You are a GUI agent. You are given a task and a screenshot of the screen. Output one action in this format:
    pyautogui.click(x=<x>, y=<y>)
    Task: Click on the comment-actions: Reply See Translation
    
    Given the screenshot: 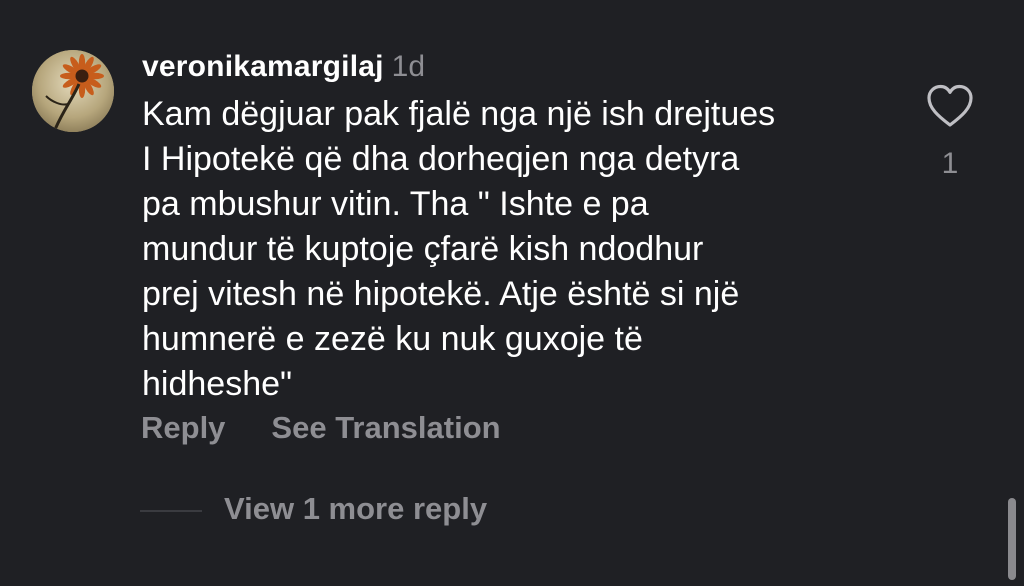 What is the action you would take?
    pyautogui.click(x=321, y=428)
    